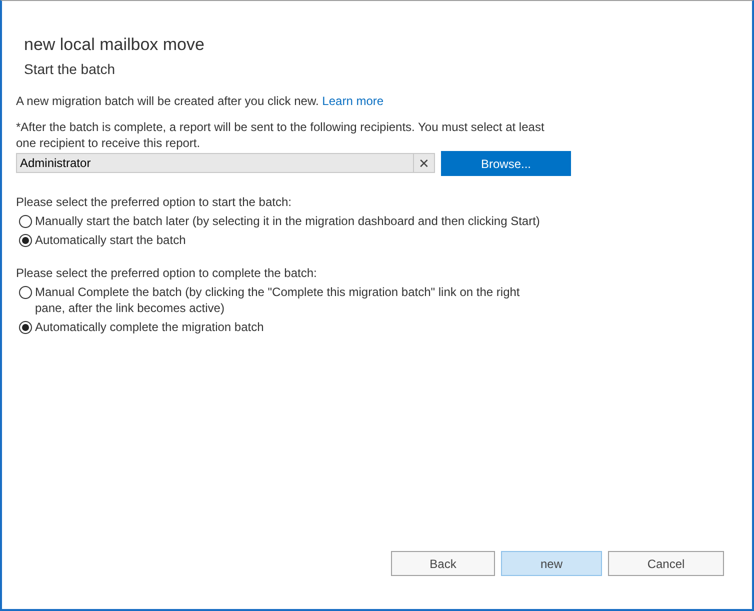 The width and height of the screenshot is (754, 611). I want to click on intro-text: A new migration batch will be created after you click new. Learn more, so click(200, 101).